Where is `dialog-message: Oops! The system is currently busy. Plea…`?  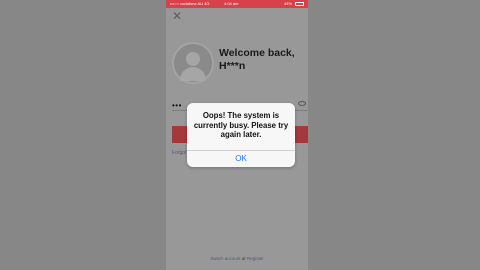
dialog-message: Oops! The system is currently busy. Plea… is located at coordinates (241, 125).